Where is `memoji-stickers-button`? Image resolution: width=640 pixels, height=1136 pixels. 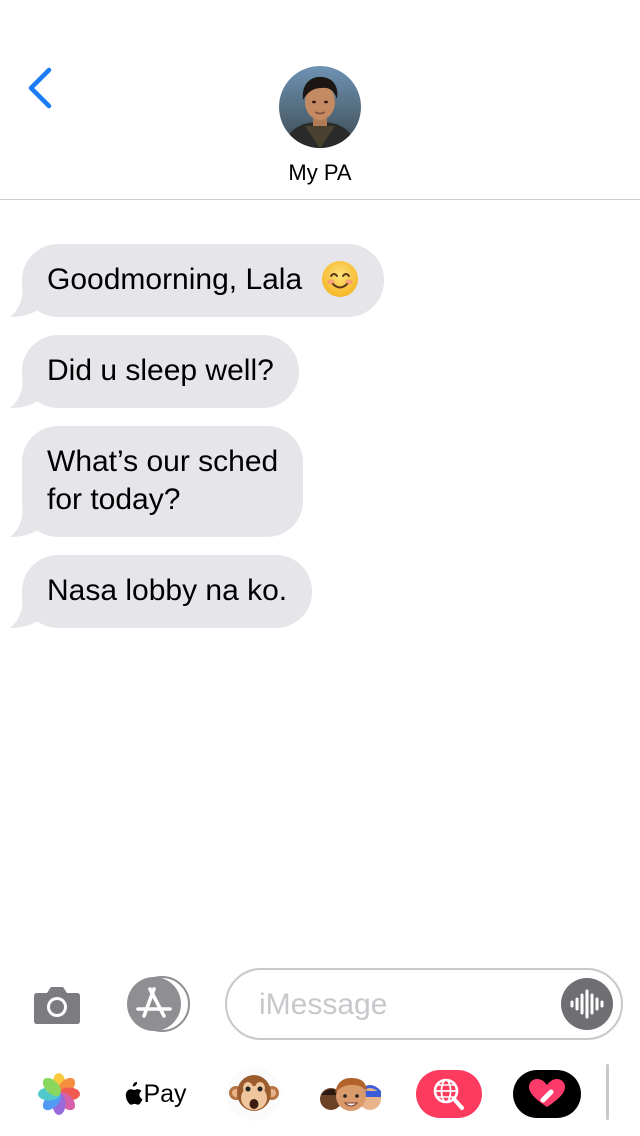 memoji-stickers-button is located at coordinates (351, 1094).